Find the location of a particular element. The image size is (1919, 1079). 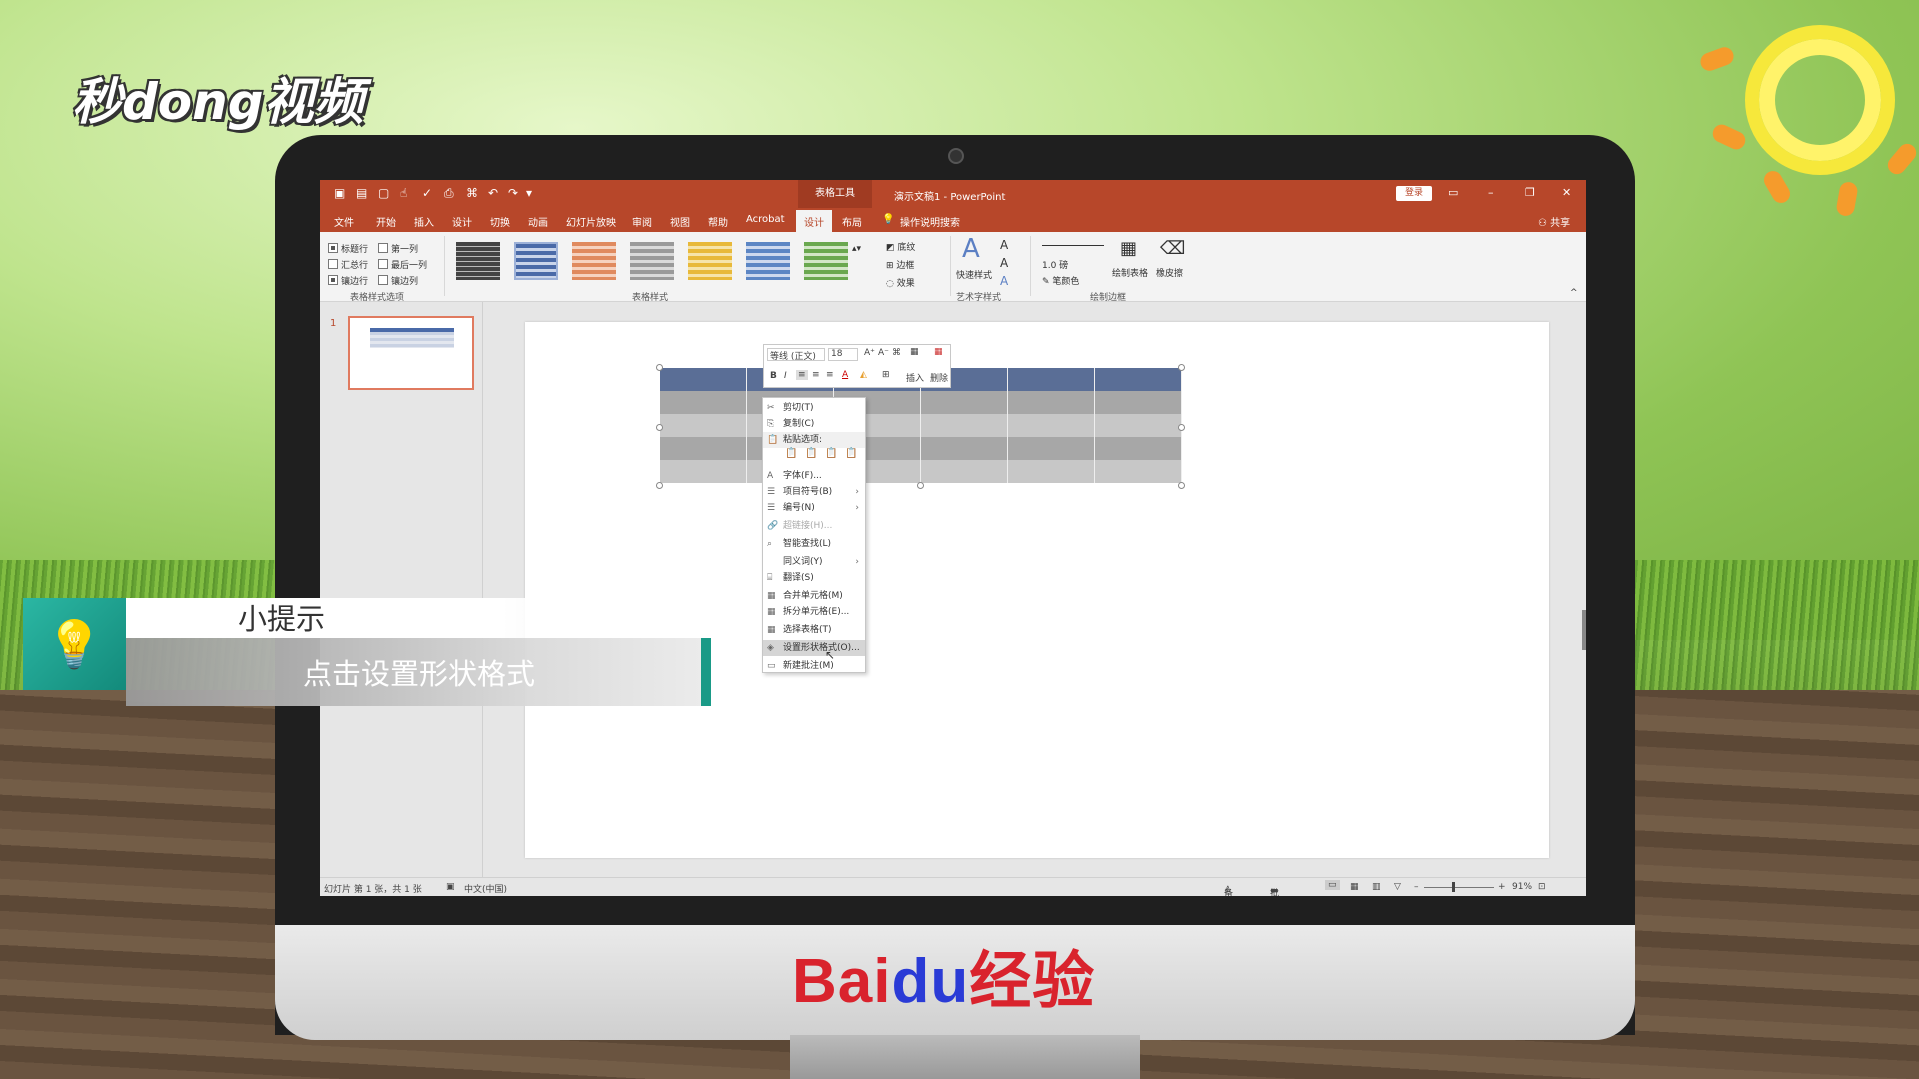

font-size-dropdown: 18 is located at coordinates (843, 354).